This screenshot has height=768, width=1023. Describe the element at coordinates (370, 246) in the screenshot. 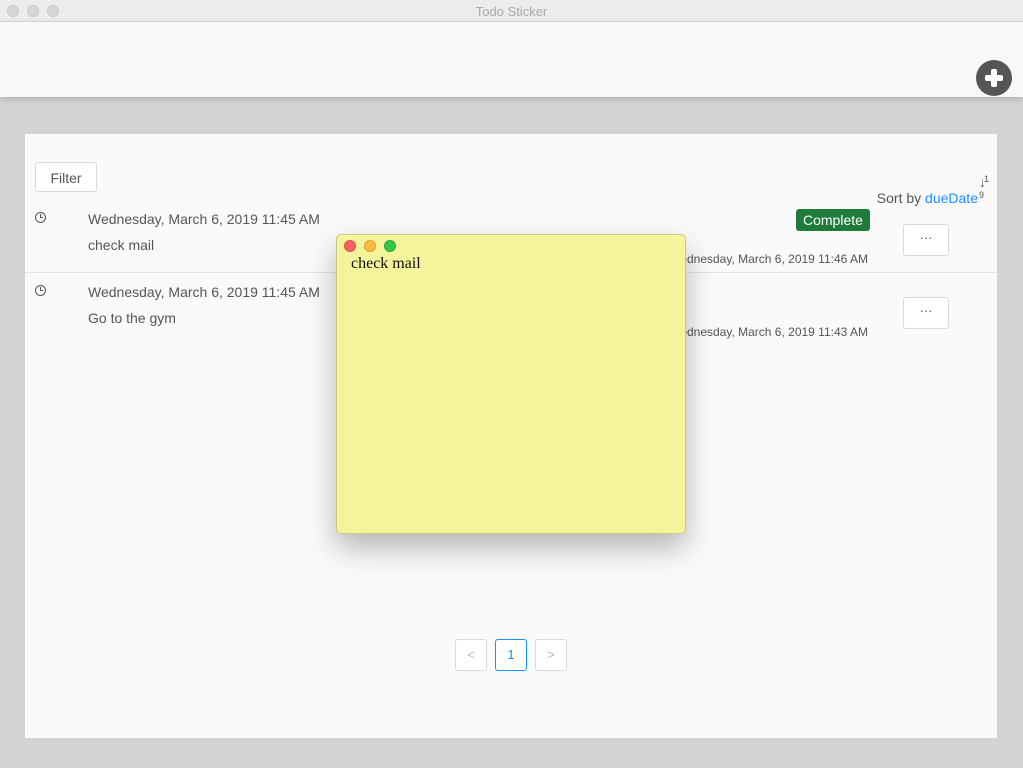

I see `sticker-minimize-button` at that location.